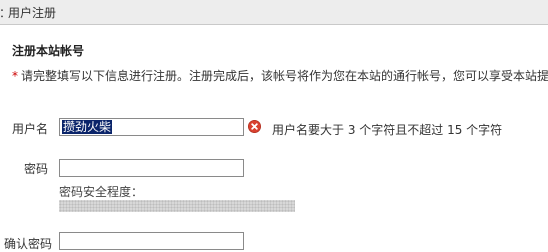 Image resolution: width=548 pixels, height=252 pixels. Describe the element at coordinates (32, 13) in the screenshot. I see `page-title: 用户注册` at that location.